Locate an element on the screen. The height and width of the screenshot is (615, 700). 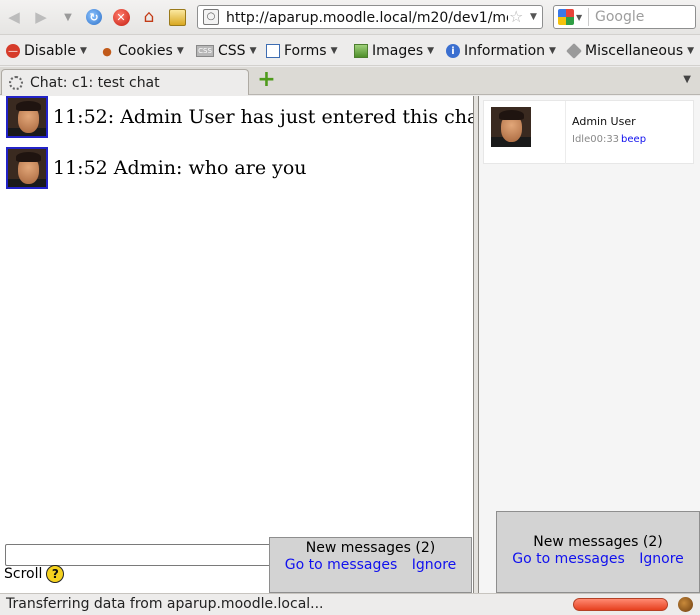
site-identity-icon: ○ is located at coordinates (211, 17).